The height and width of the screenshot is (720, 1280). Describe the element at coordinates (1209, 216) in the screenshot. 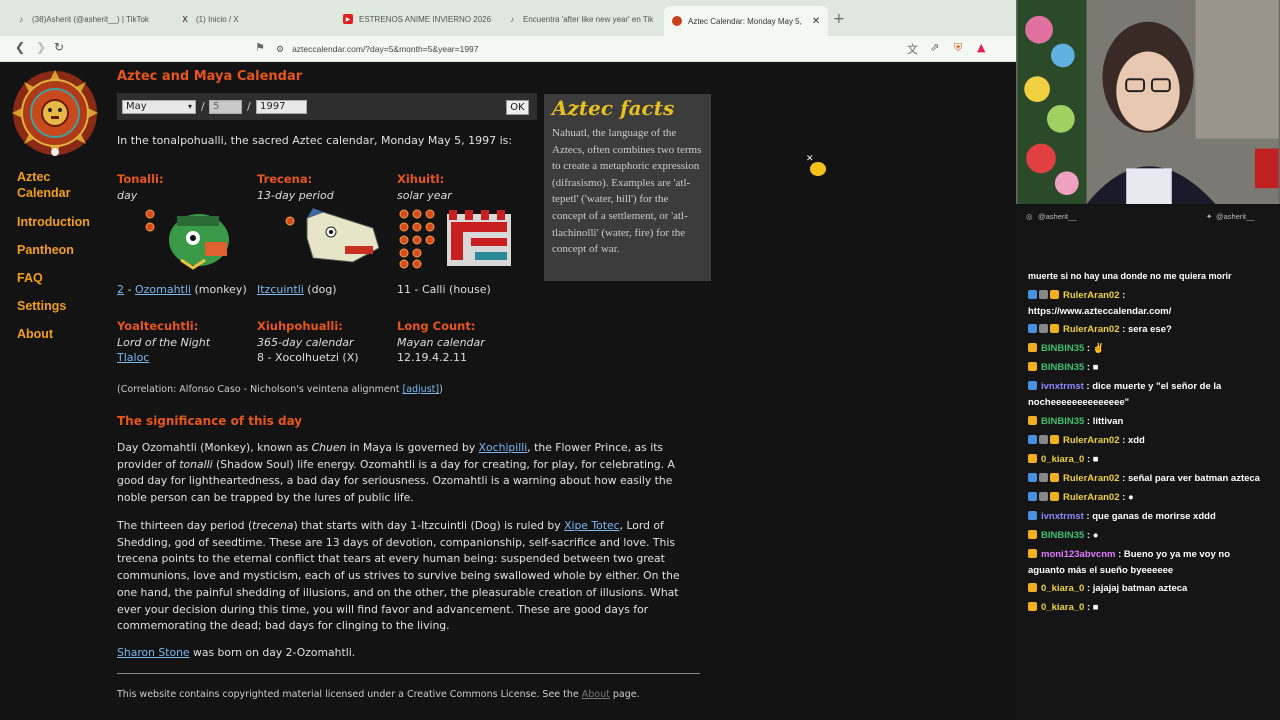

I see `twitter-icon: ✦` at that location.